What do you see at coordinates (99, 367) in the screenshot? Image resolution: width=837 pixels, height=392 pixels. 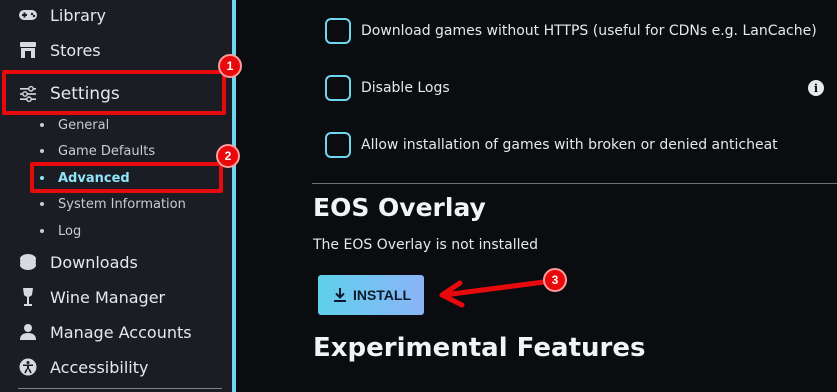 I see `sidebar-item-label: Accessibility` at bounding box center [99, 367].